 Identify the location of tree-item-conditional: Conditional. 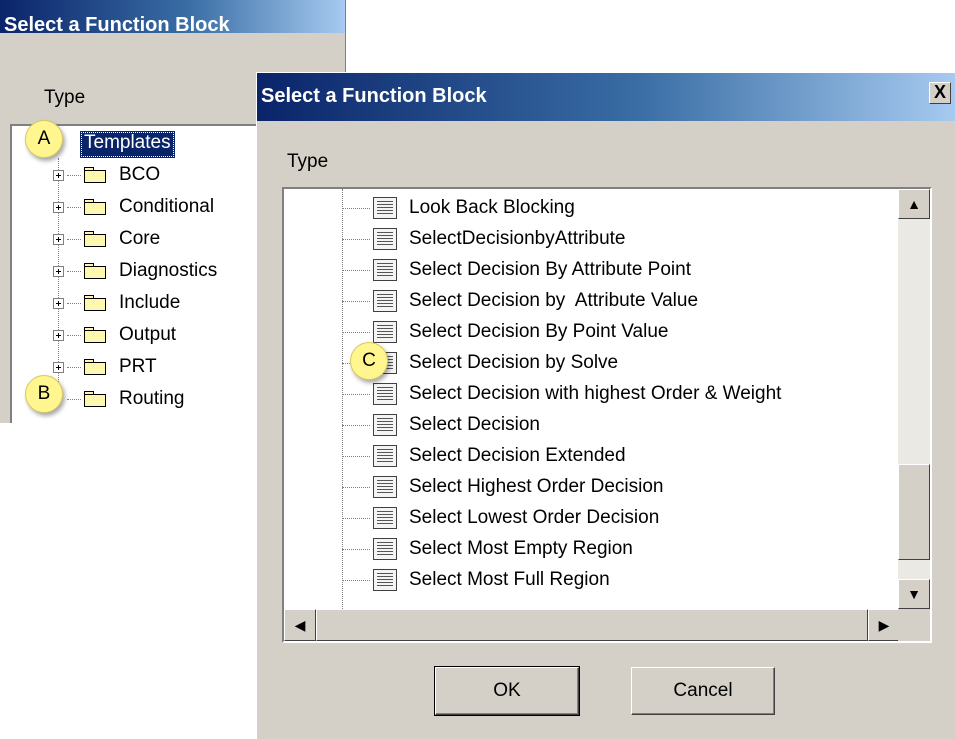
(133, 207).